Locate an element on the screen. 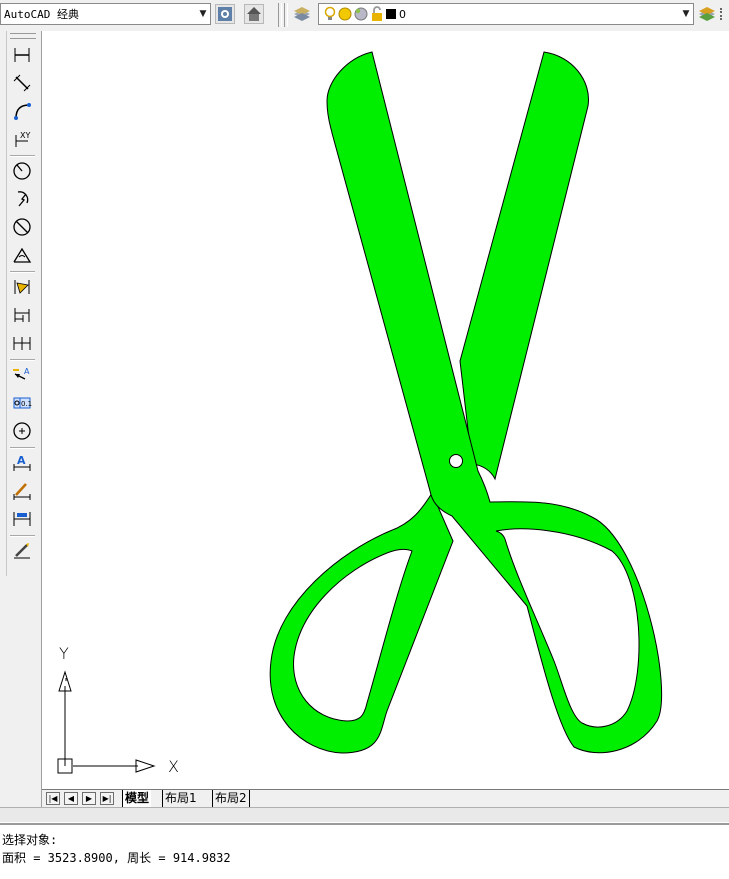 This screenshot has width=729, height=879. continue-dimension-icon is located at coordinates (22, 343).